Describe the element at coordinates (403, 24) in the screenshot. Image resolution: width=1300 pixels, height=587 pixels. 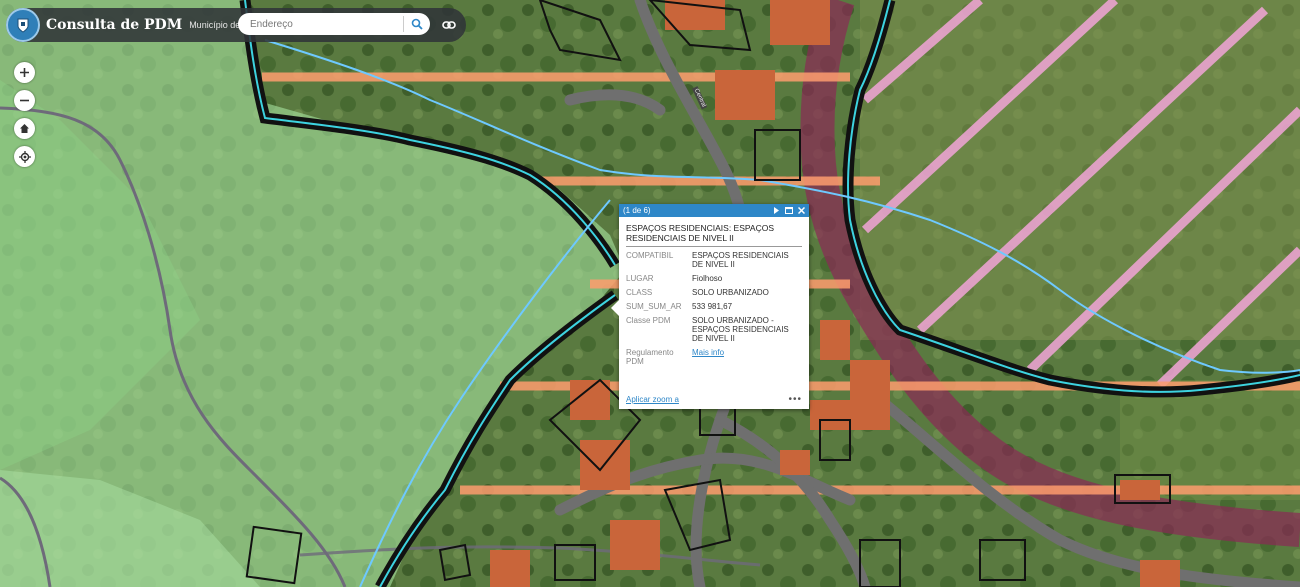
I see `search-divider` at that location.